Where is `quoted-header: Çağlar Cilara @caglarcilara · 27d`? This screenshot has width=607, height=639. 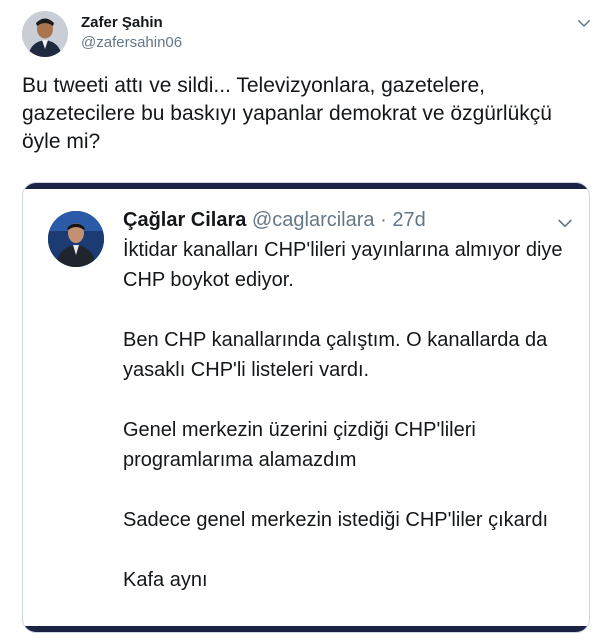
quoted-header: Çağlar Cilara @caglarcilara · 27d is located at coordinates (274, 220).